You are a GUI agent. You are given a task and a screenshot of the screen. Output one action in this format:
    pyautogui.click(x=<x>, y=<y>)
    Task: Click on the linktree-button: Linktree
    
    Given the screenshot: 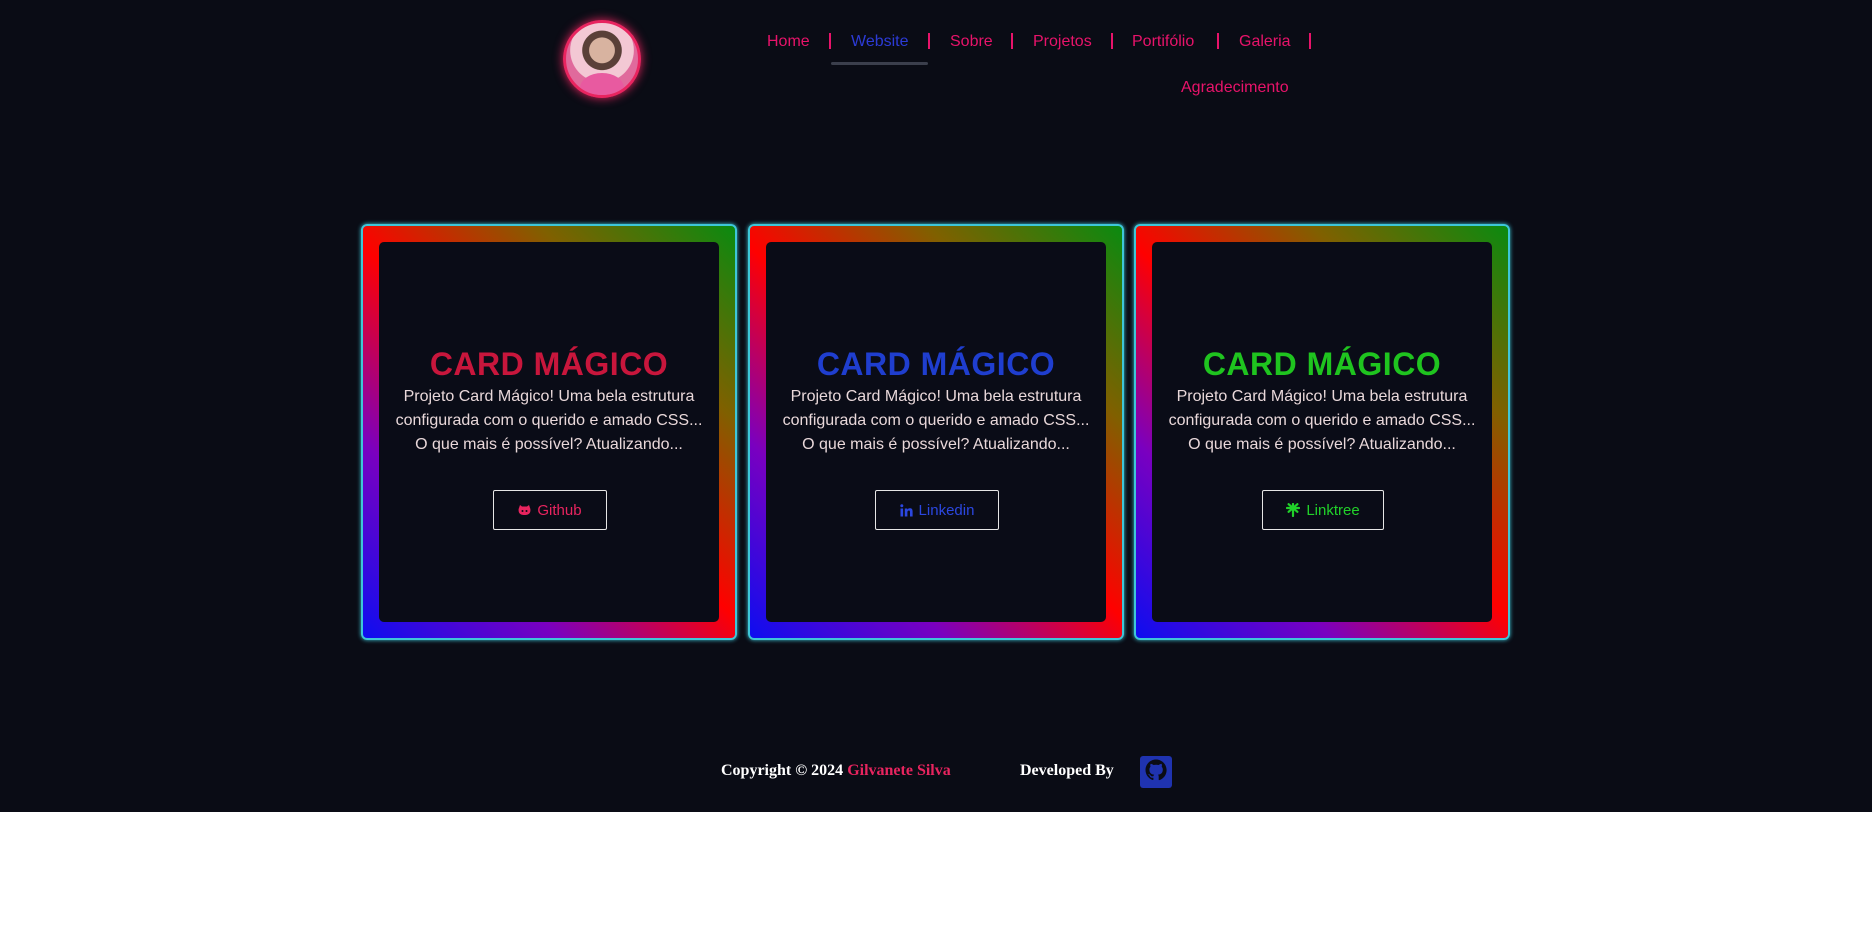 What is the action you would take?
    pyautogui.click(x=1323, y=510)
    